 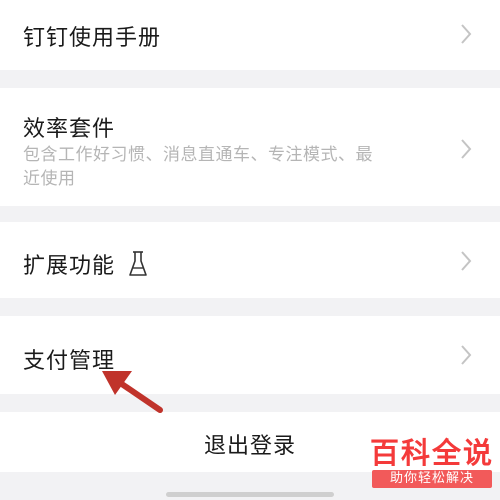 I want to click on watermark-logo: 百科全说 助你轻松解决, so click(x=432, y=462).